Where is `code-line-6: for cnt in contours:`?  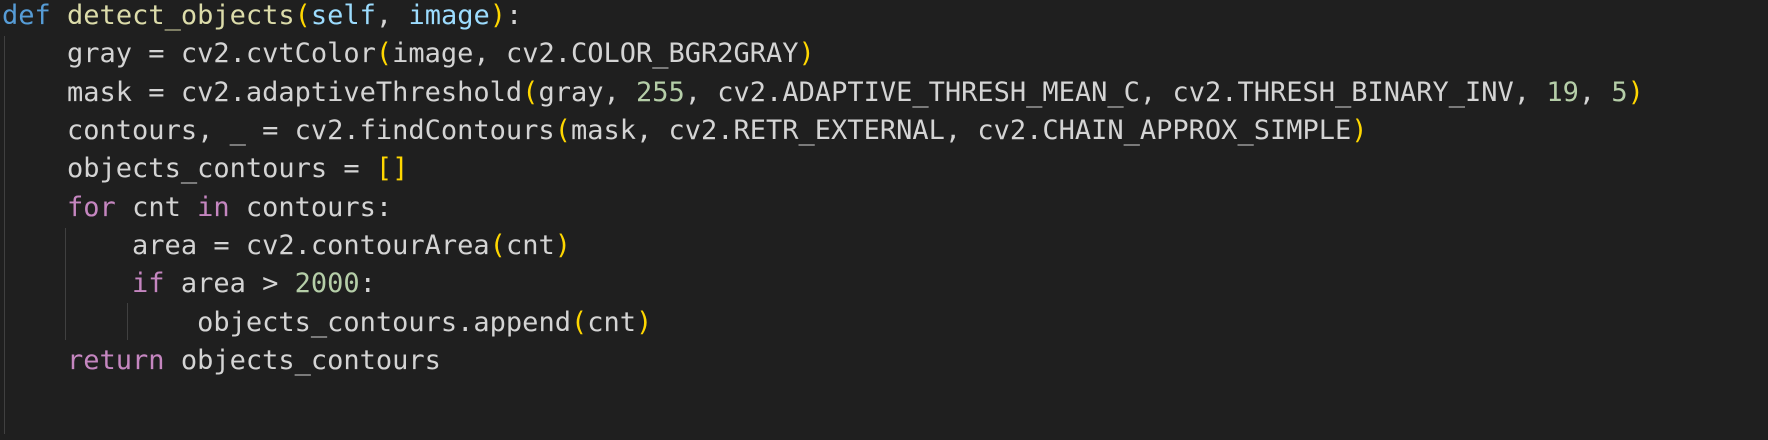 code-line-6: for cnt in contours: is located at coordinates (197, 207).